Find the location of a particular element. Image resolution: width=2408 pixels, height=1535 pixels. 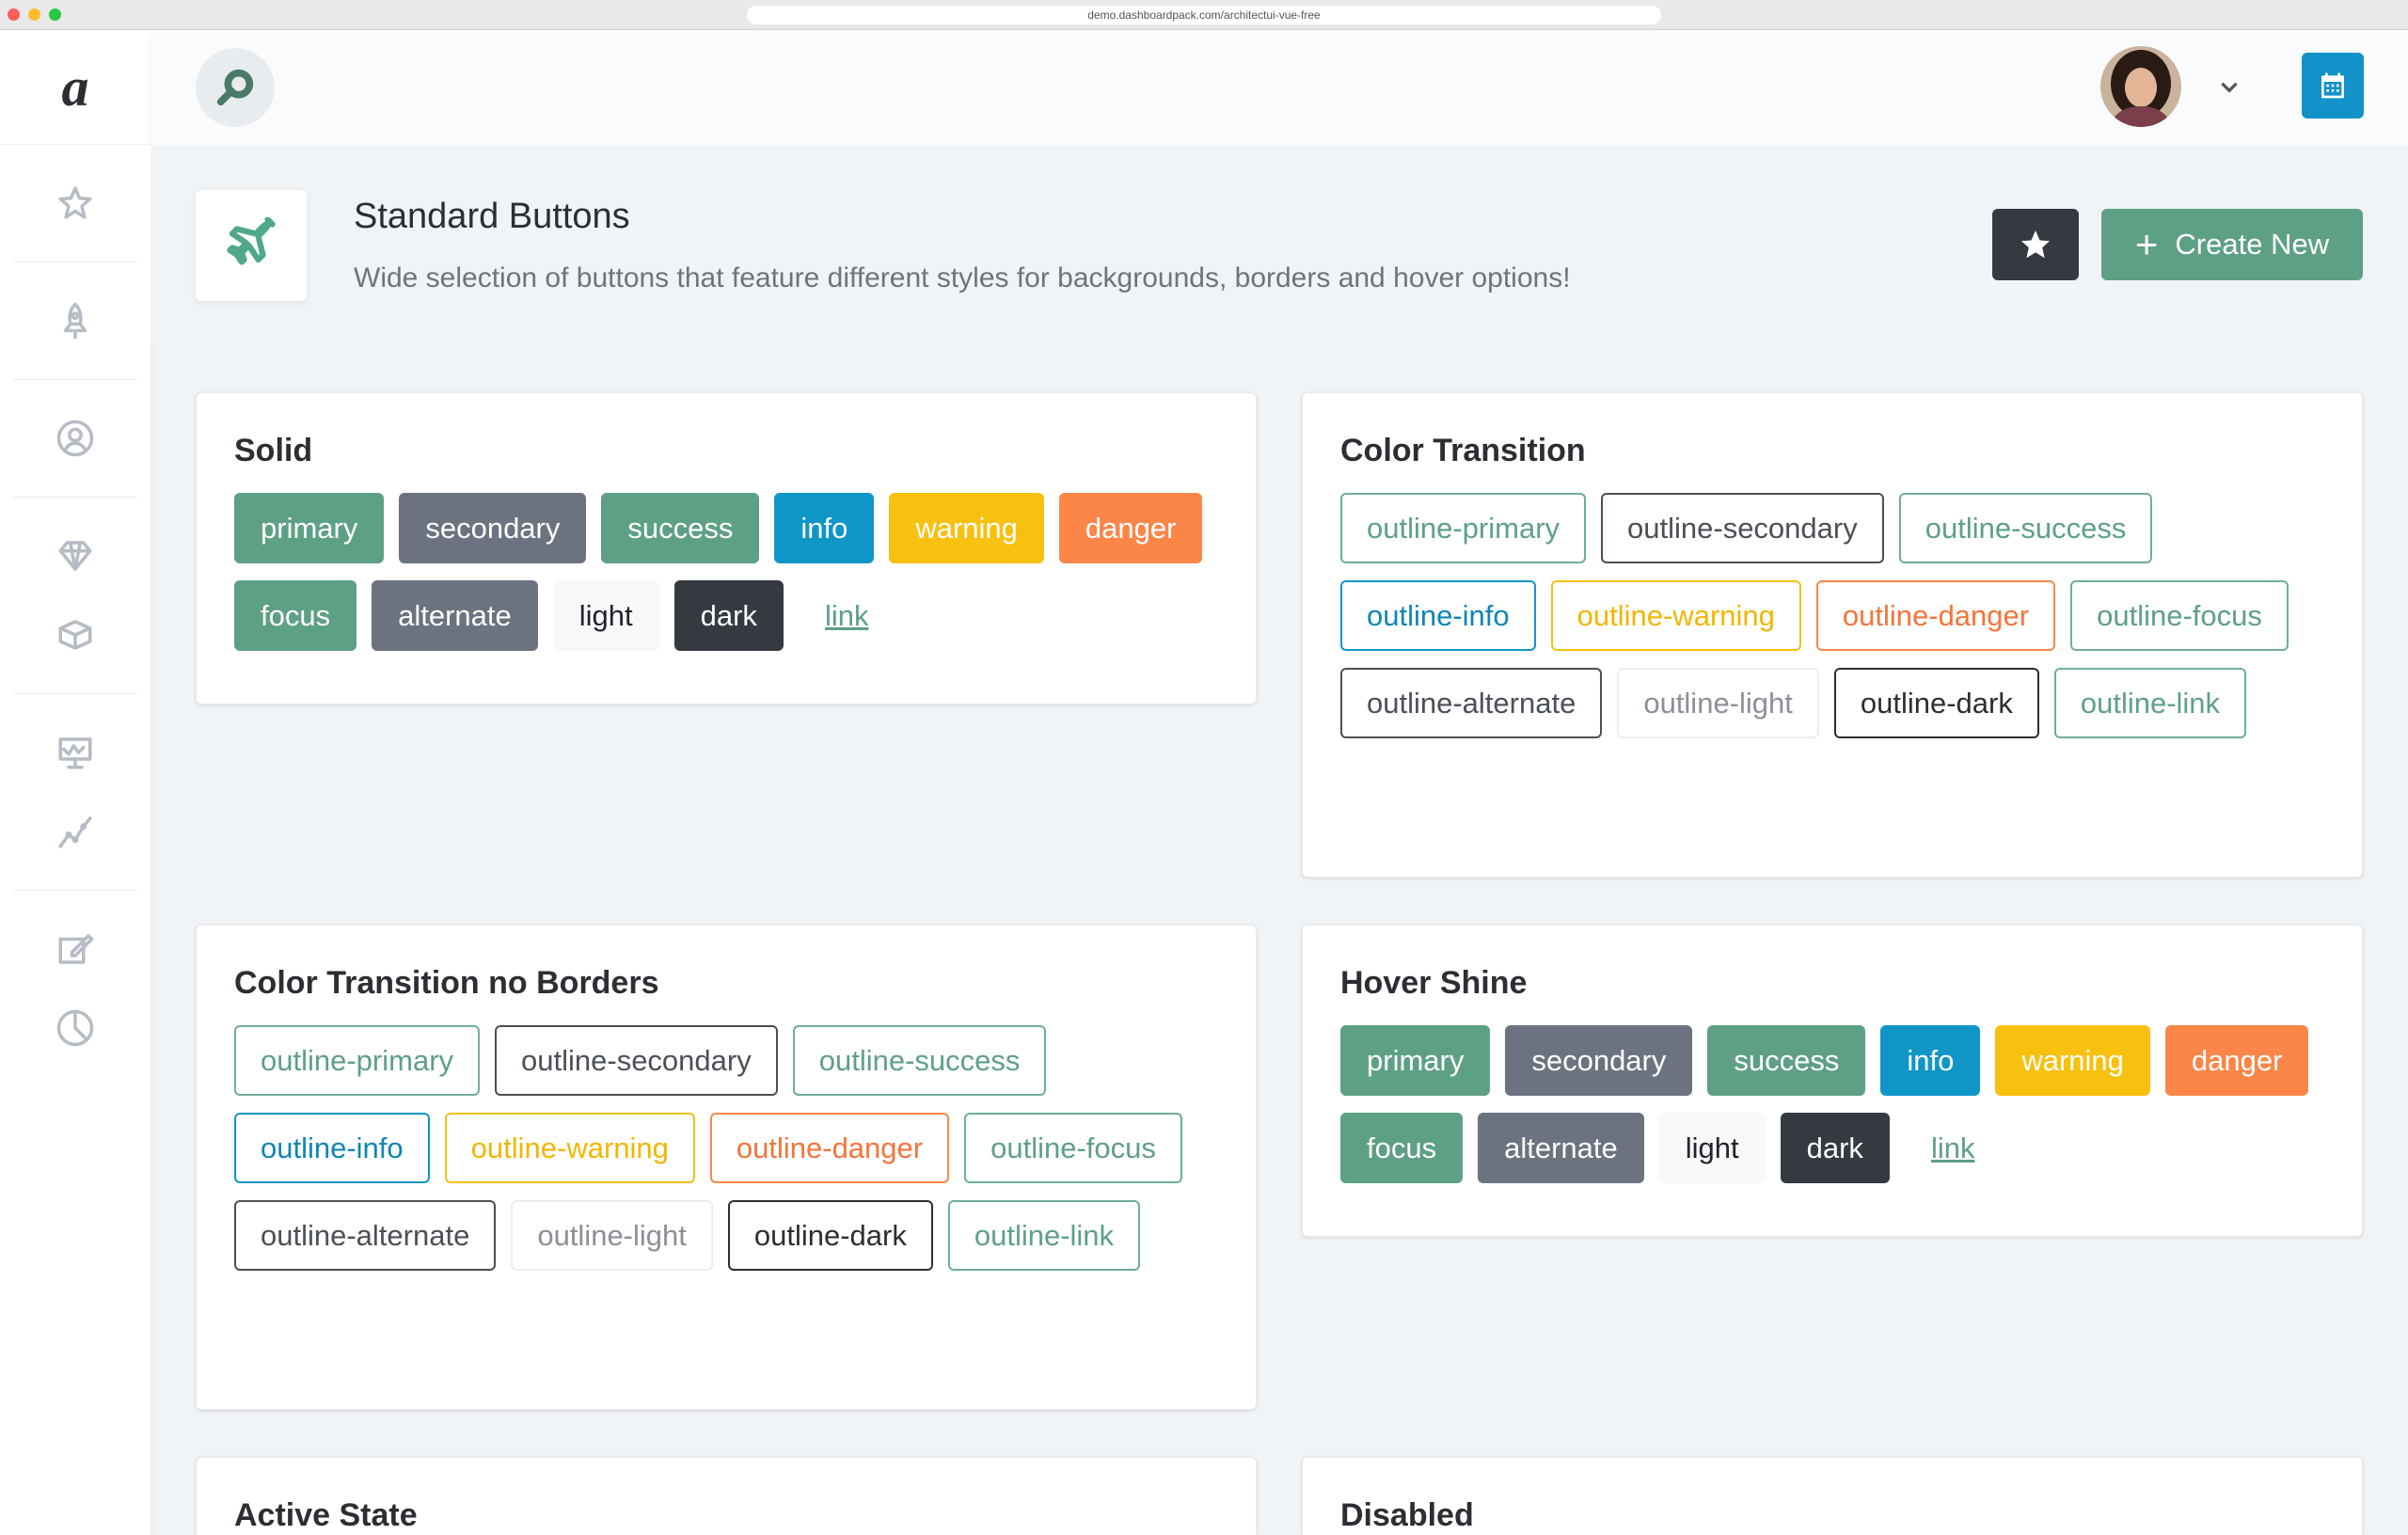

top-header is located at coordinates (1279, 87).